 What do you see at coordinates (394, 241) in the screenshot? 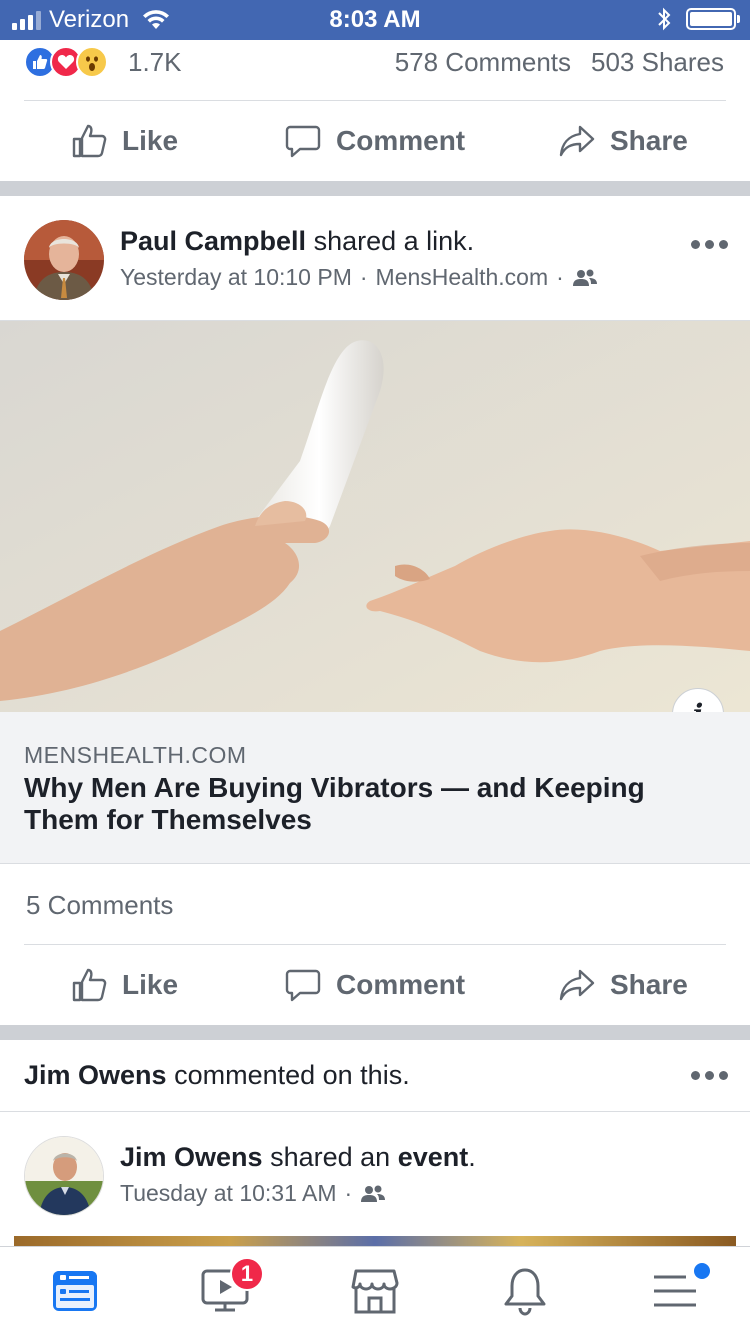
I see `post-action-text: shared a link.` at bounding box center [394, 241].